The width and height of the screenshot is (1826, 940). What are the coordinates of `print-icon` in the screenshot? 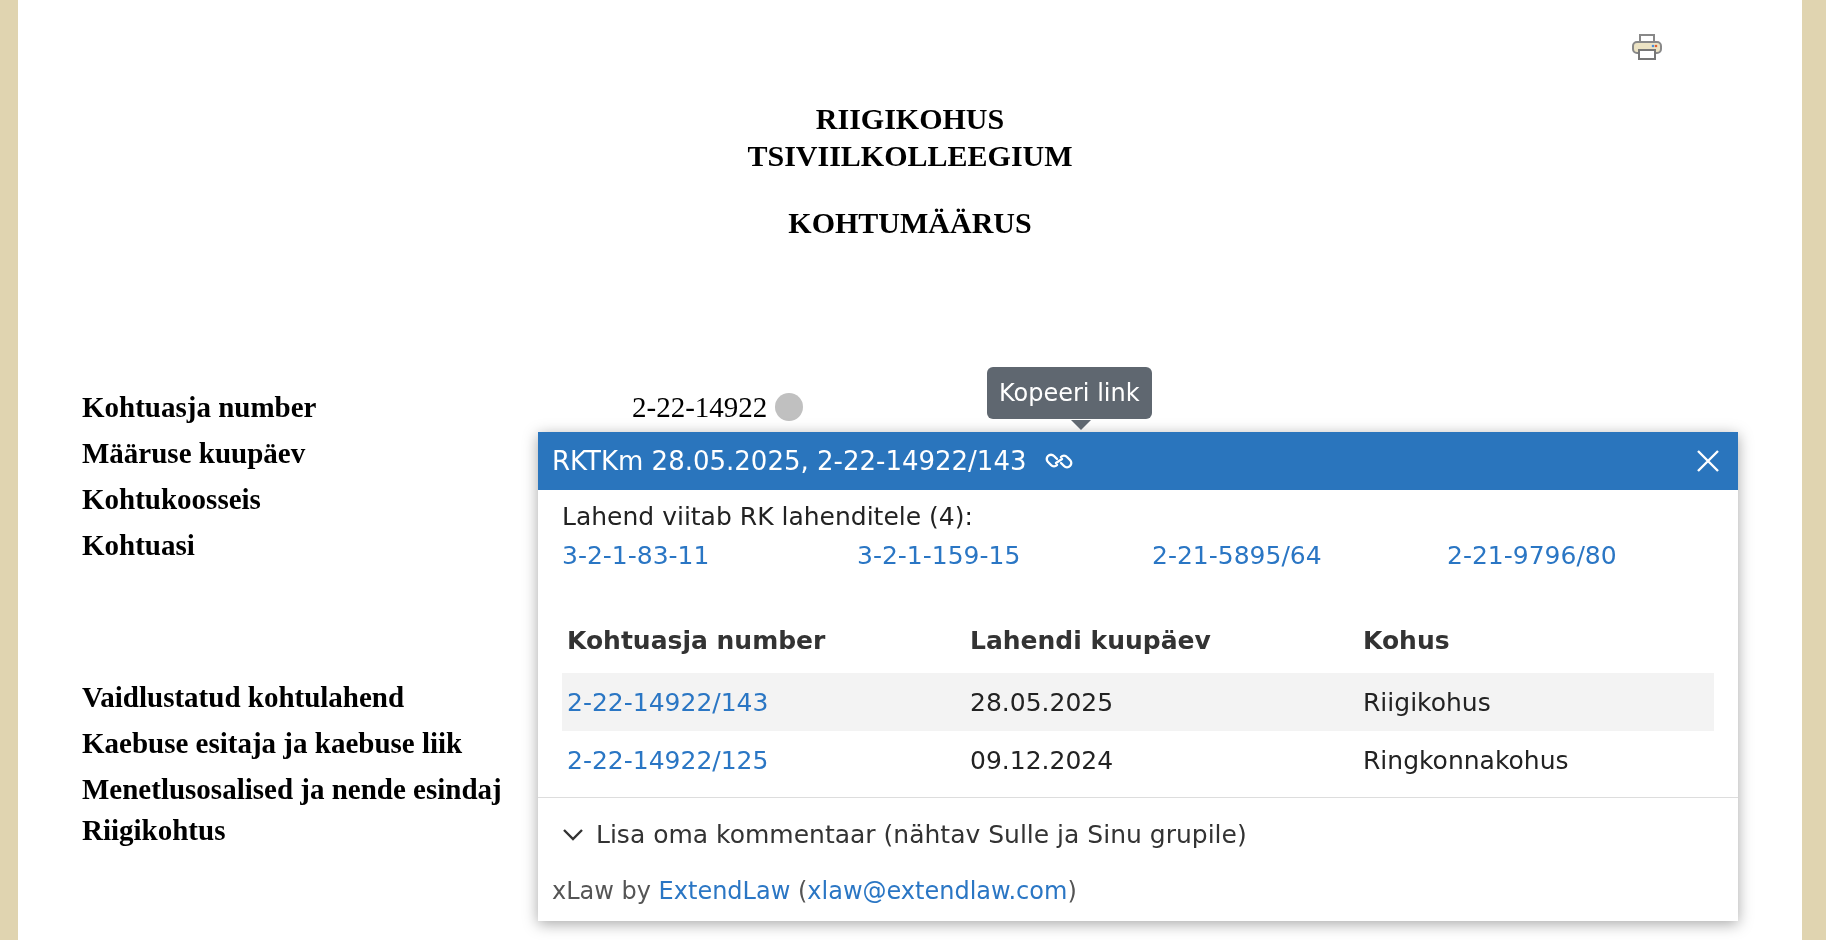 It's located at (1647, 47).